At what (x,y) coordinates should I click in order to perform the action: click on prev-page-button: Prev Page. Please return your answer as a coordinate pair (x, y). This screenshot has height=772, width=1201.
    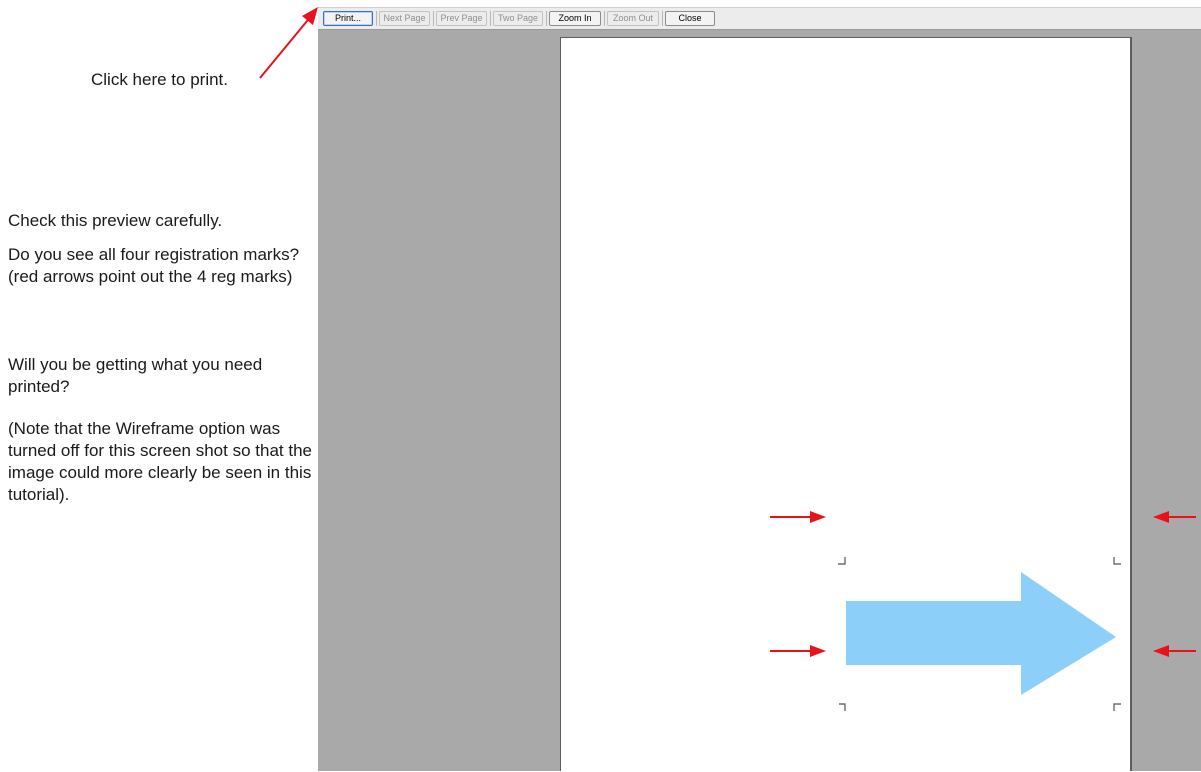
    Looking at the image, I should click on (461, 18).